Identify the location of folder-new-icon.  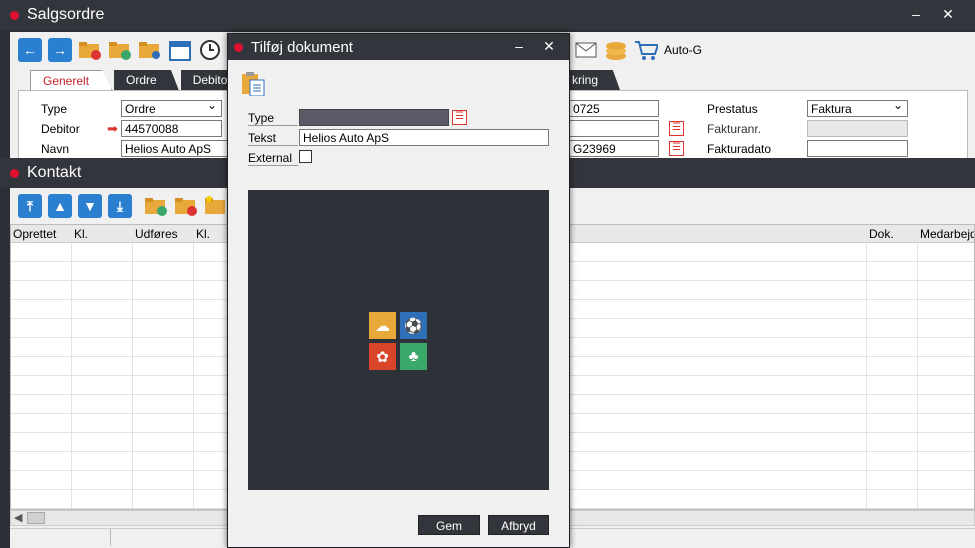
(216, 206).